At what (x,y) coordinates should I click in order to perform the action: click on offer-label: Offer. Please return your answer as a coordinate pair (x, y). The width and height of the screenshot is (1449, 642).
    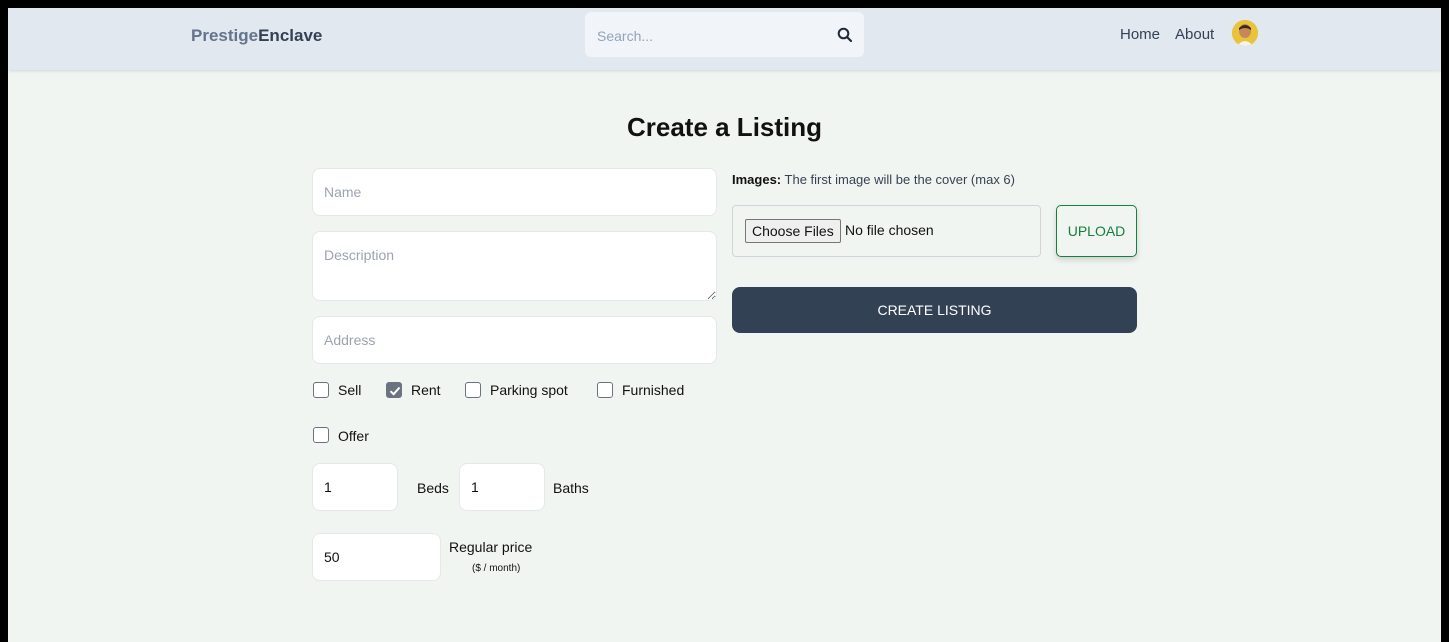
    Looking at the image, I should click on (353, 436).